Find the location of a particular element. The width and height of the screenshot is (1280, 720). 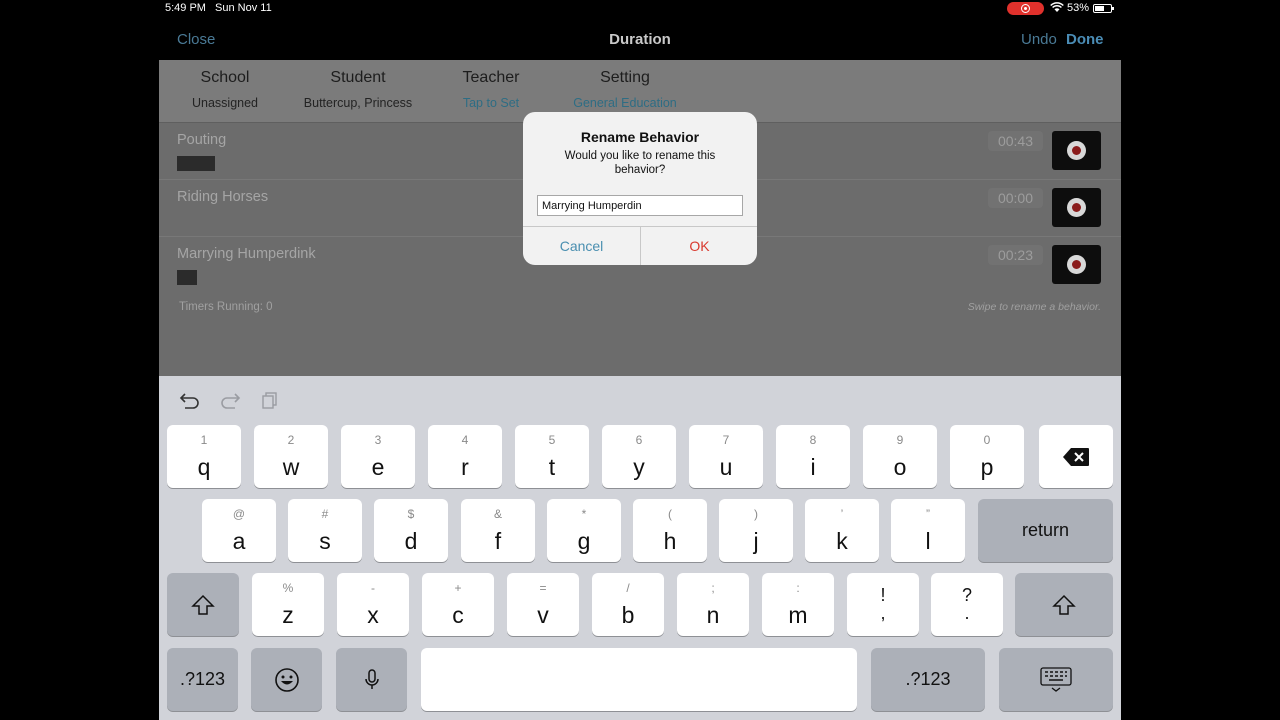

key-m: :m is located at coordinates (798, 604).